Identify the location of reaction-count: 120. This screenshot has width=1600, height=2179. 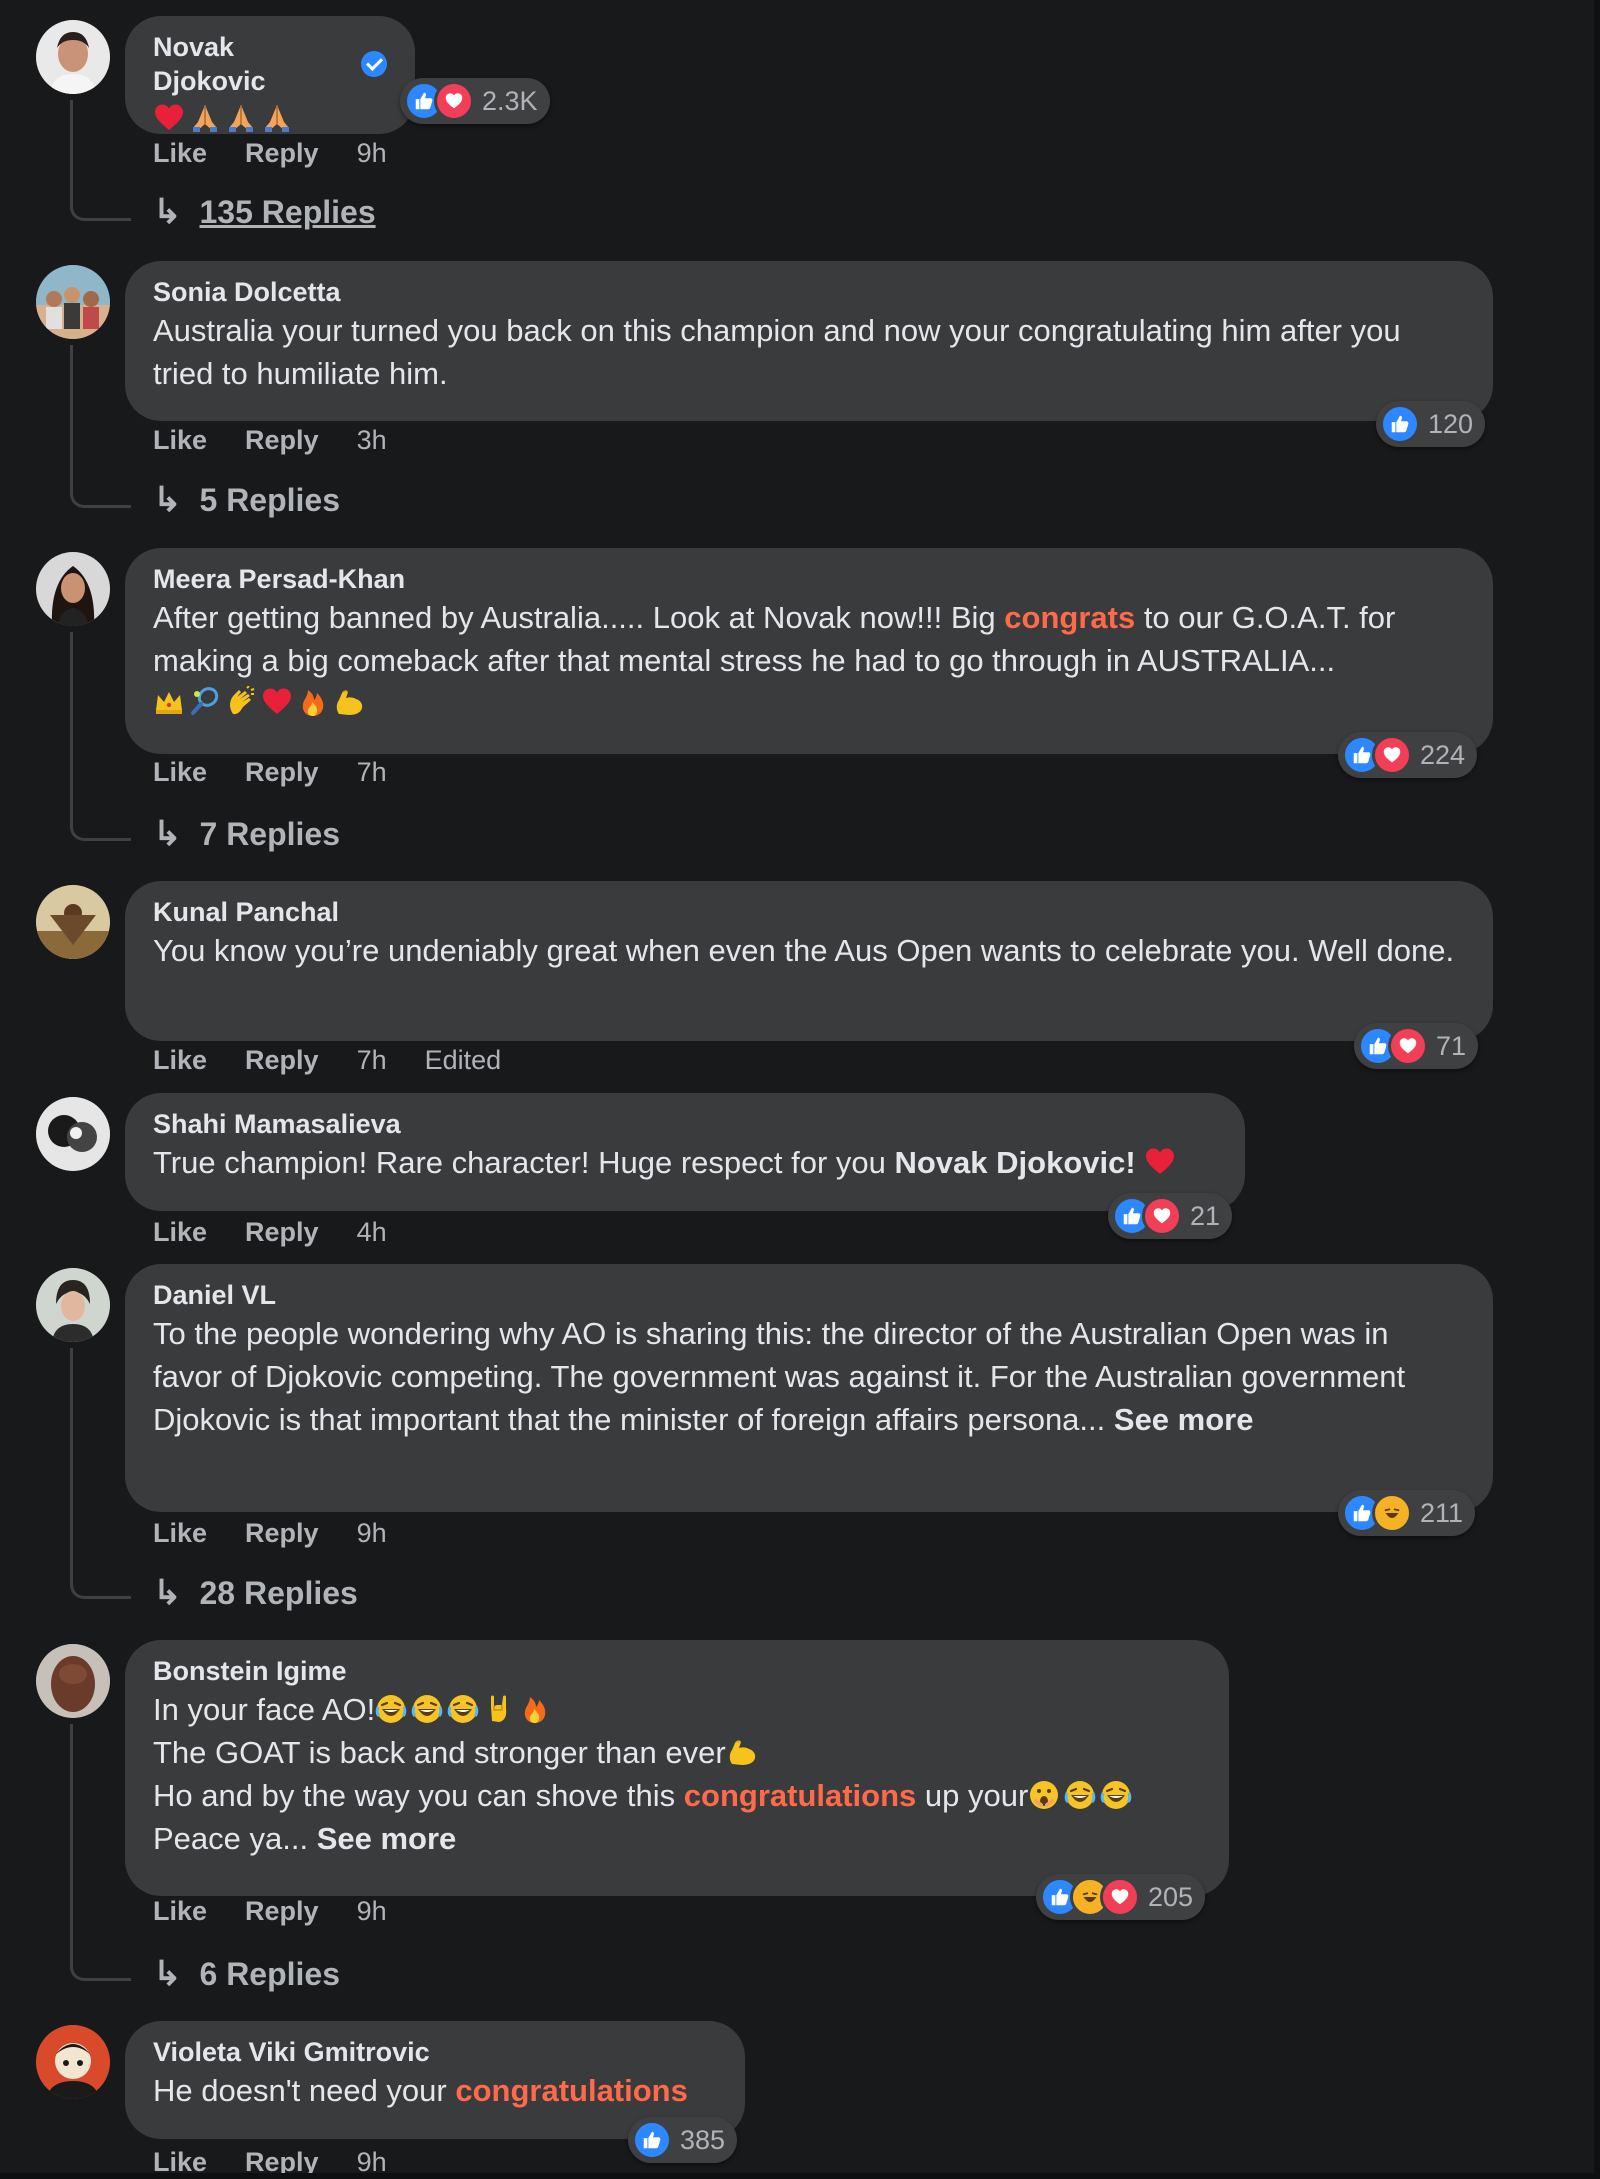
(1451, 423).